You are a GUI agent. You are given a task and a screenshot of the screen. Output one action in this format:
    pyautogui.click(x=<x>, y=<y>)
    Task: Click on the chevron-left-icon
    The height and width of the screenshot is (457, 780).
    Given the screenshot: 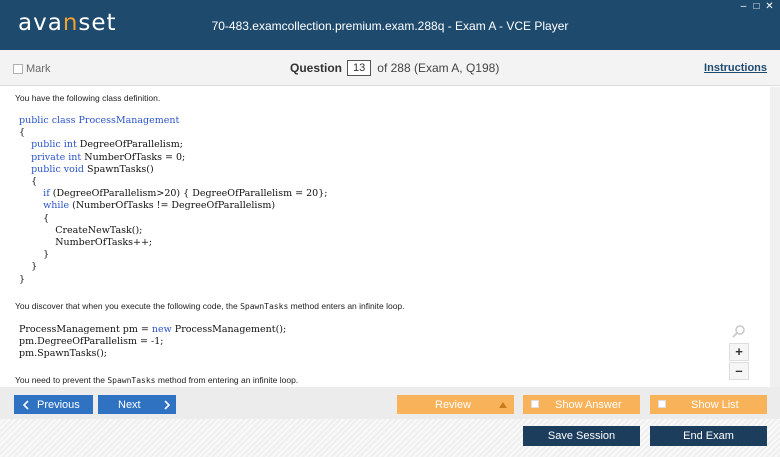 What is the action you would take?
    pyautogui.click(x=25, y=404)
    